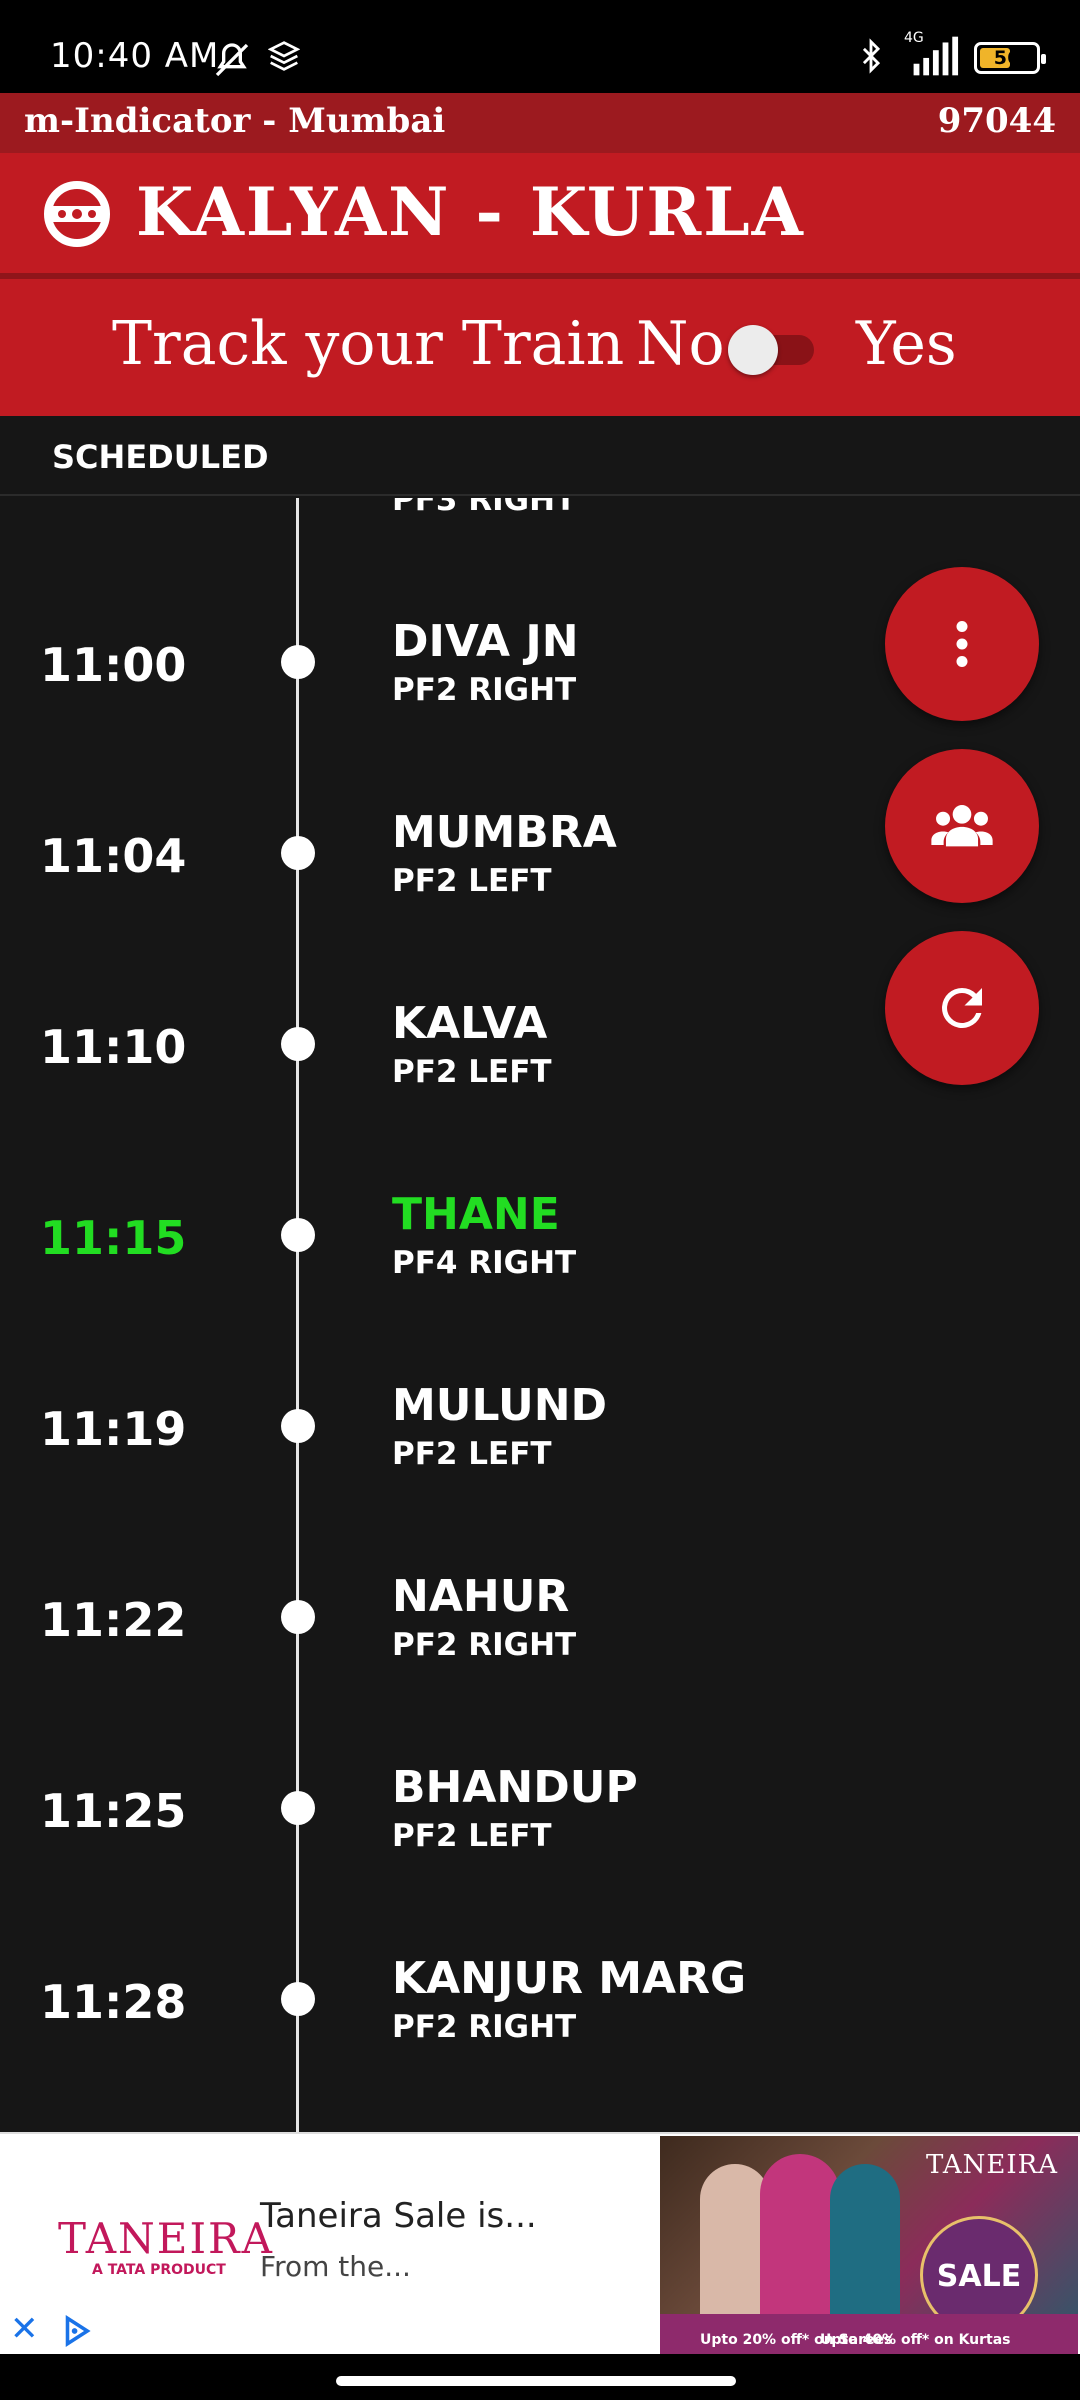 This screenshot has width=1080, height=2400. What do you see at coordinates (297, 1315) in the screenshot?
I see `timeline-line` at bounding box center [297, 1315].